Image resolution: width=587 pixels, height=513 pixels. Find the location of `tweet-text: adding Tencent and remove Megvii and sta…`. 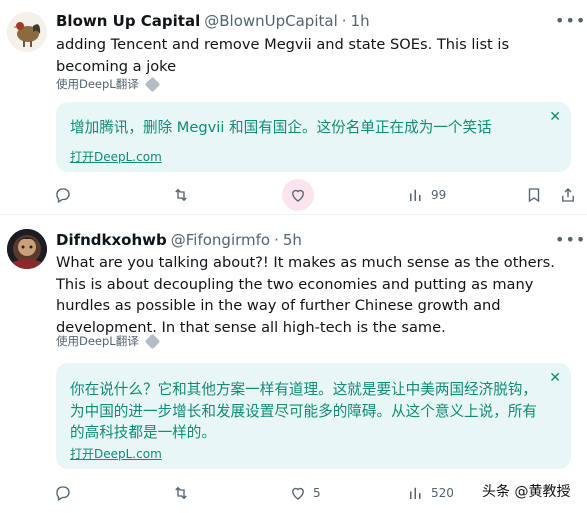

tweet-text: adding Tencent and remove Megvii and sta… is located at coordinates (283, 55).